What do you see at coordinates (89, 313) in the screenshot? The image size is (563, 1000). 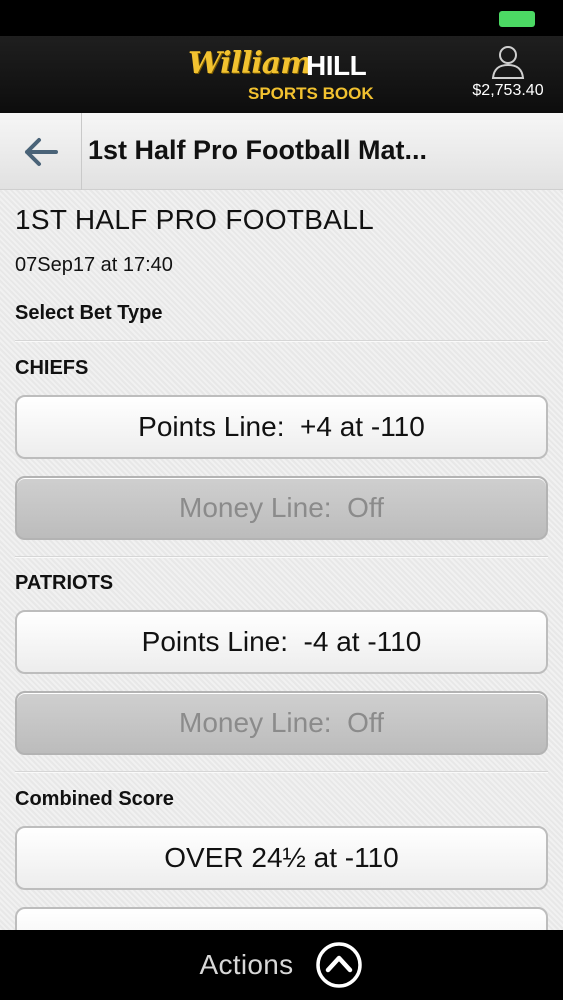 I see `select-bet-type-label: Select Bet Type` at bounding box center [89, 313].